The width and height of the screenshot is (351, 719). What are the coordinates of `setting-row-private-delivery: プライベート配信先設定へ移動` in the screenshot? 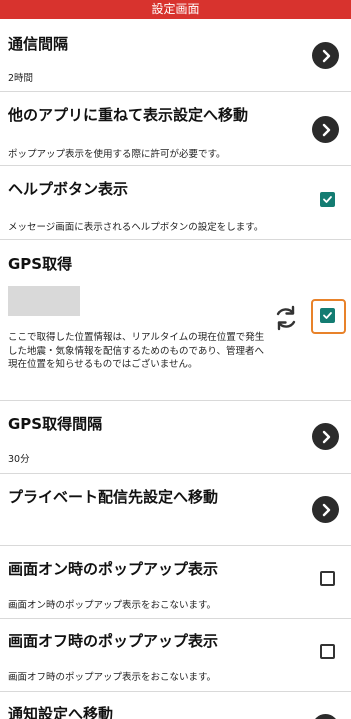 It's located at (175, 510).